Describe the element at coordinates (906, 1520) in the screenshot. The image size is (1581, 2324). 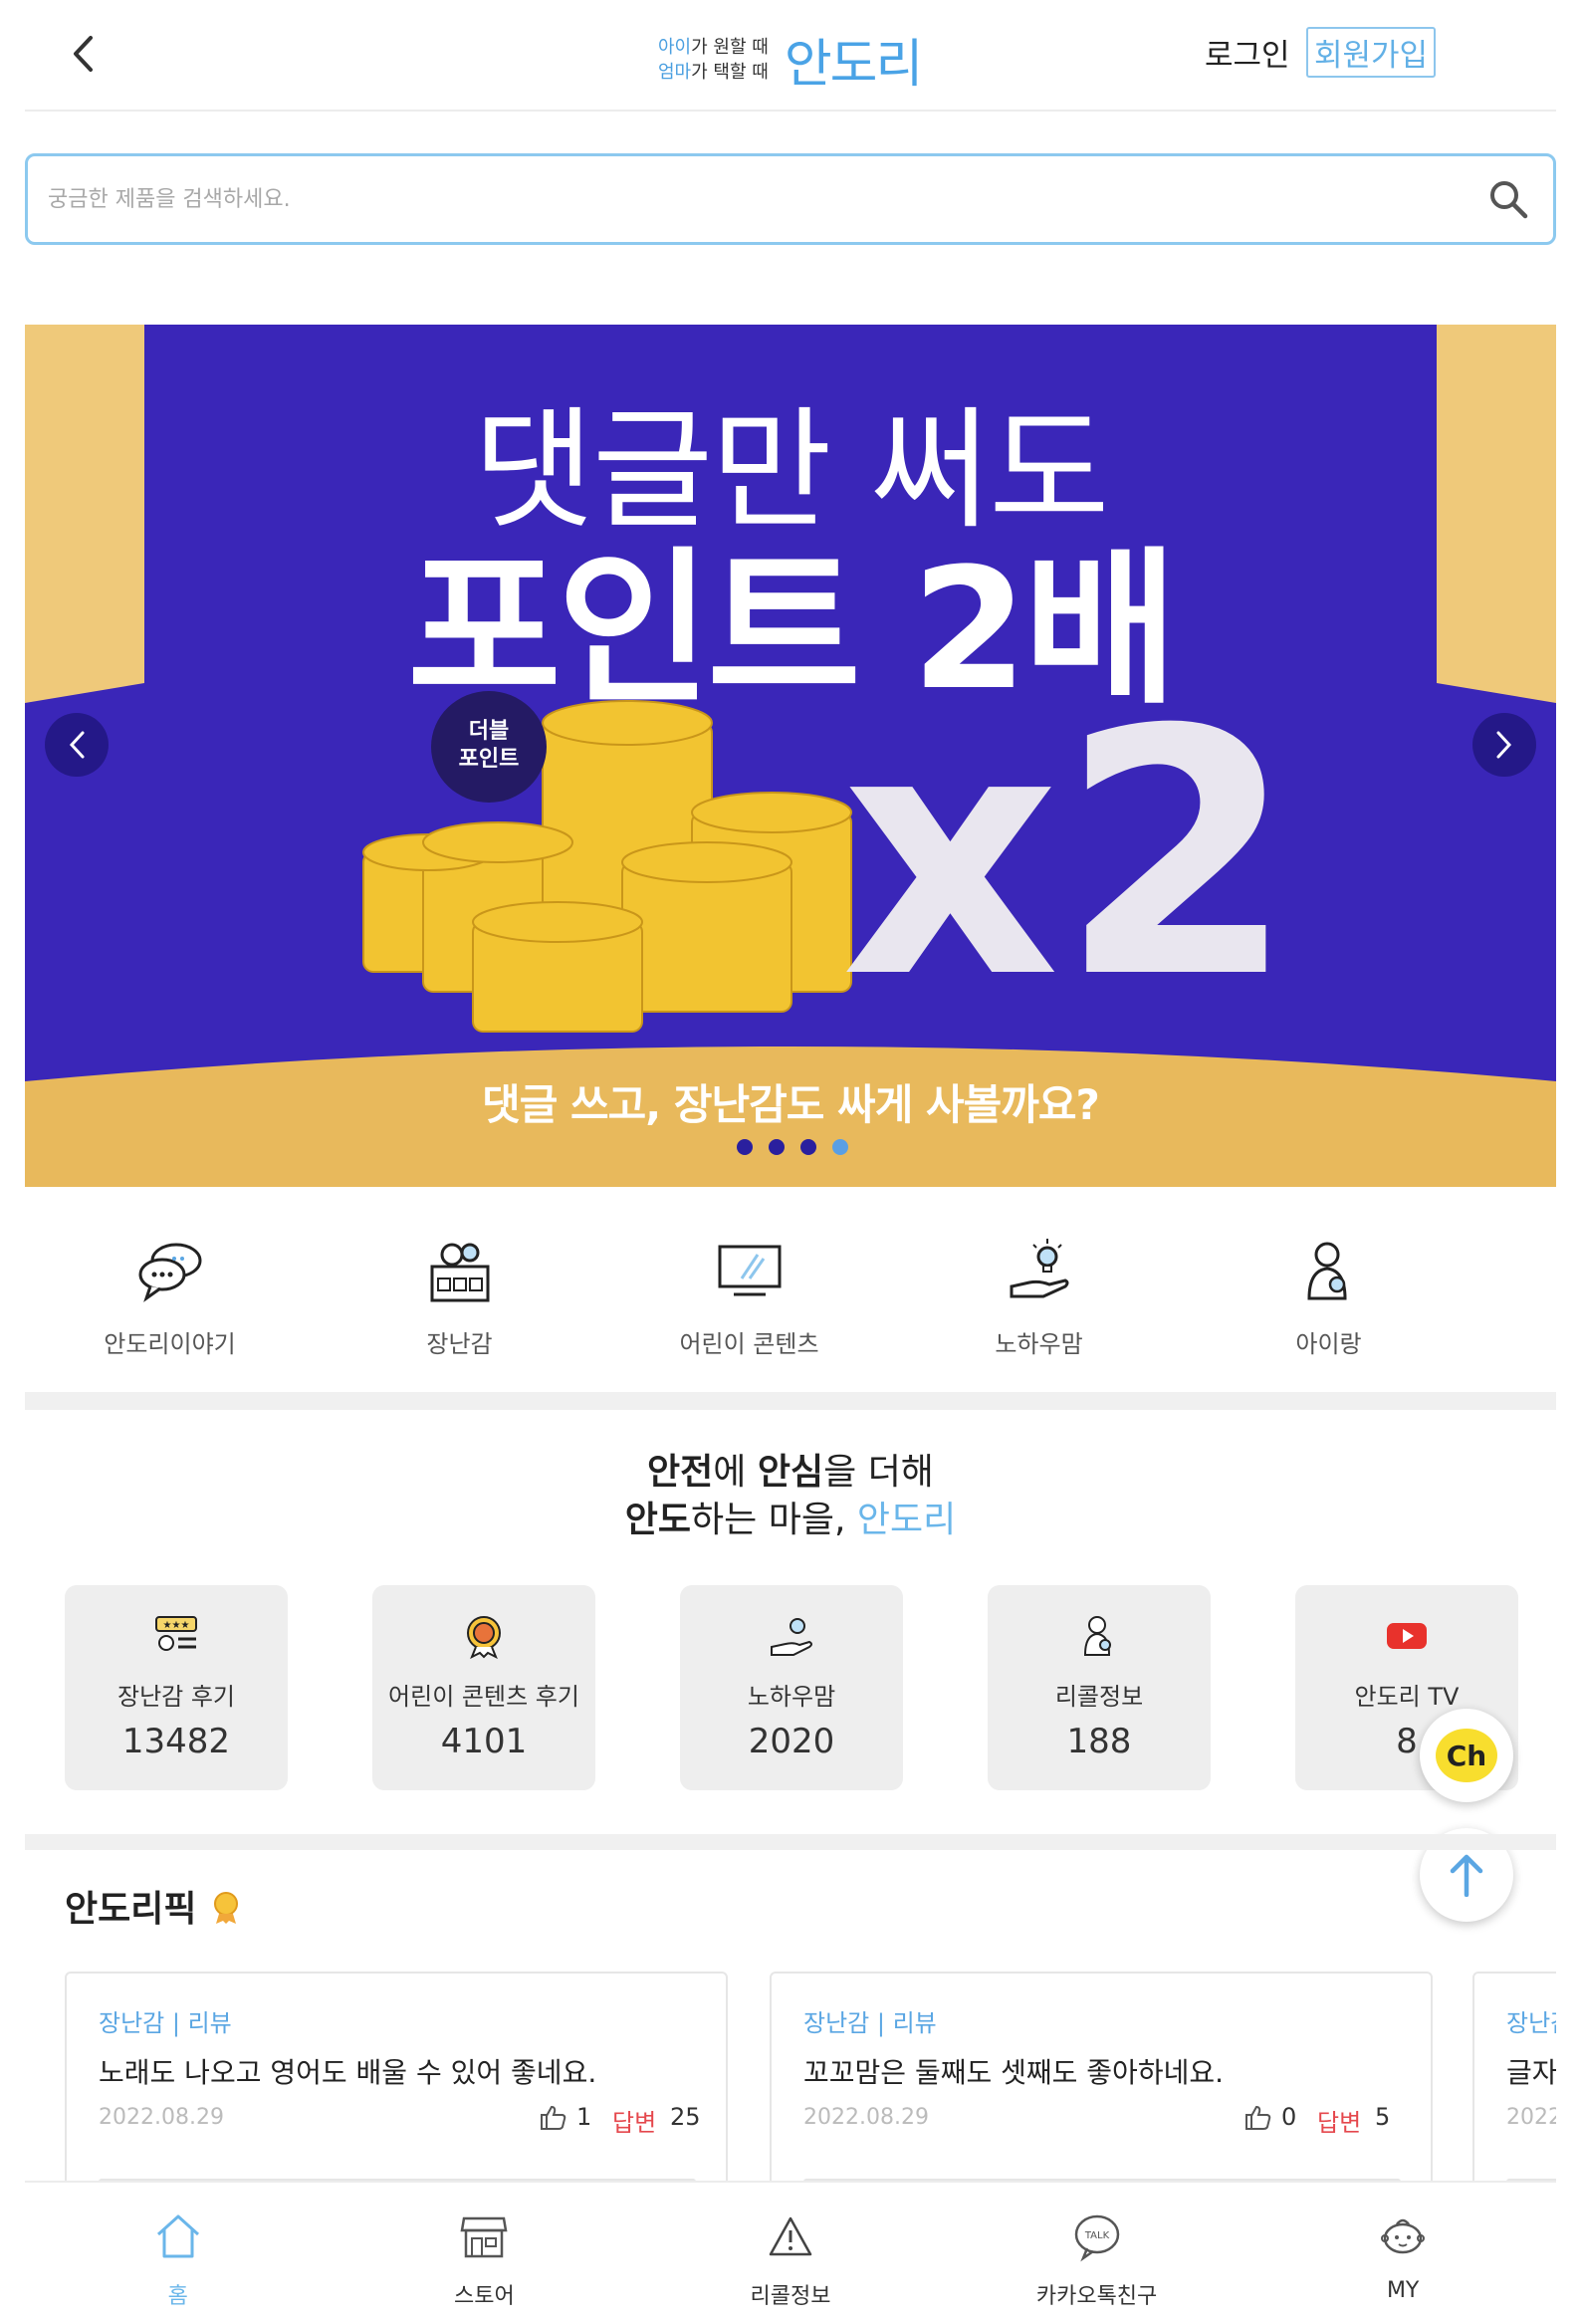
I see `tagline-accent: 안도리` at that location.